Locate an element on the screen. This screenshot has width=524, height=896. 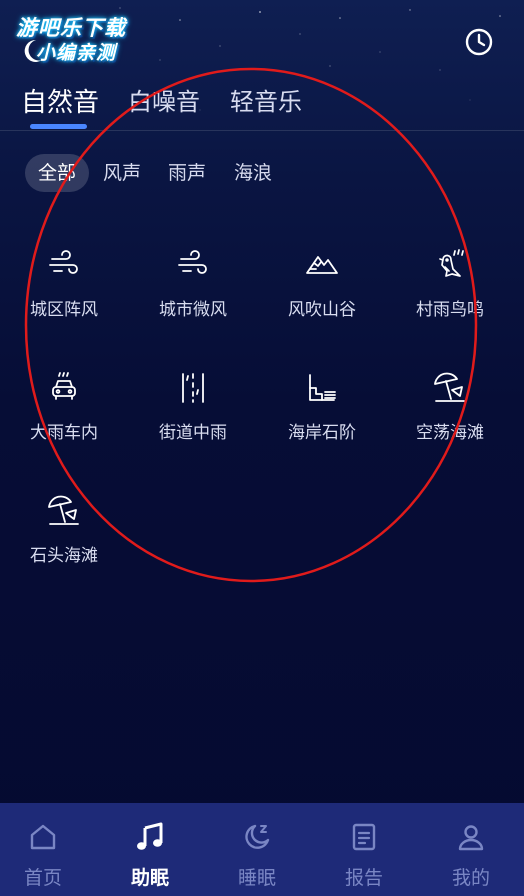
bird-rain-icon is located at coordinates (451, 263).